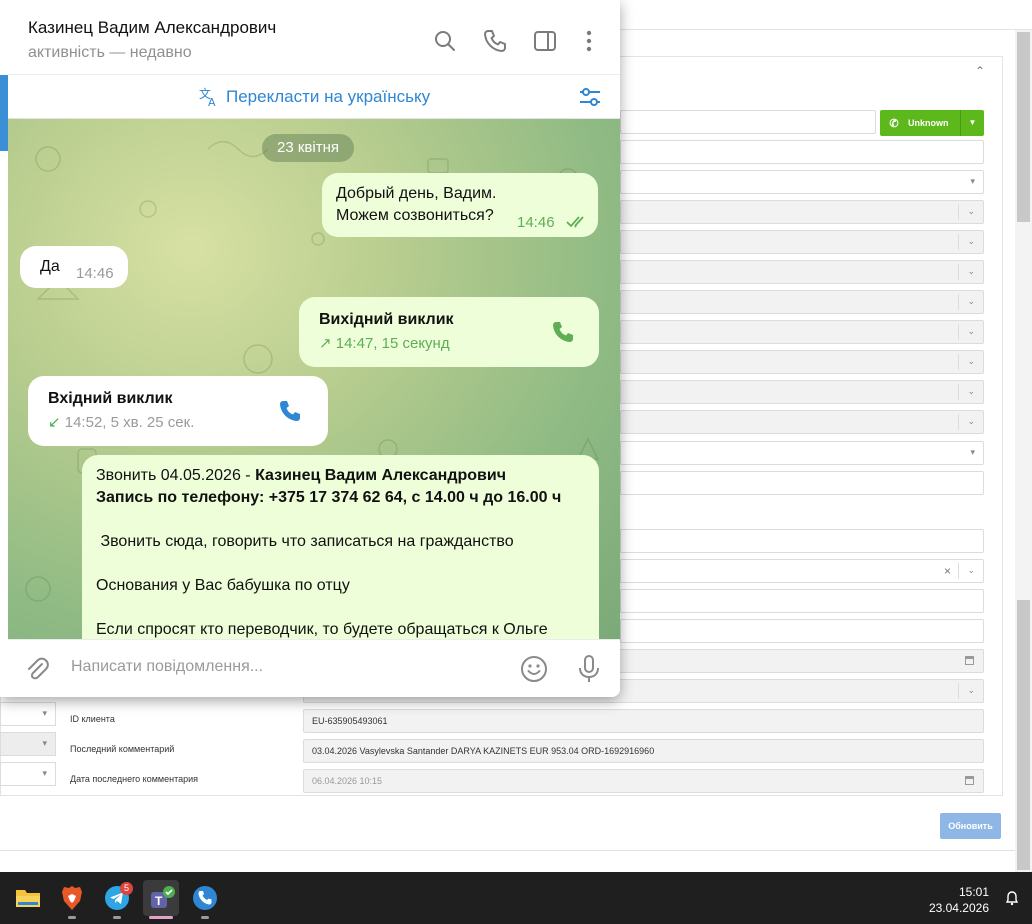 The image size is (1032, 924). I want to click on divider, so click(507, 850).